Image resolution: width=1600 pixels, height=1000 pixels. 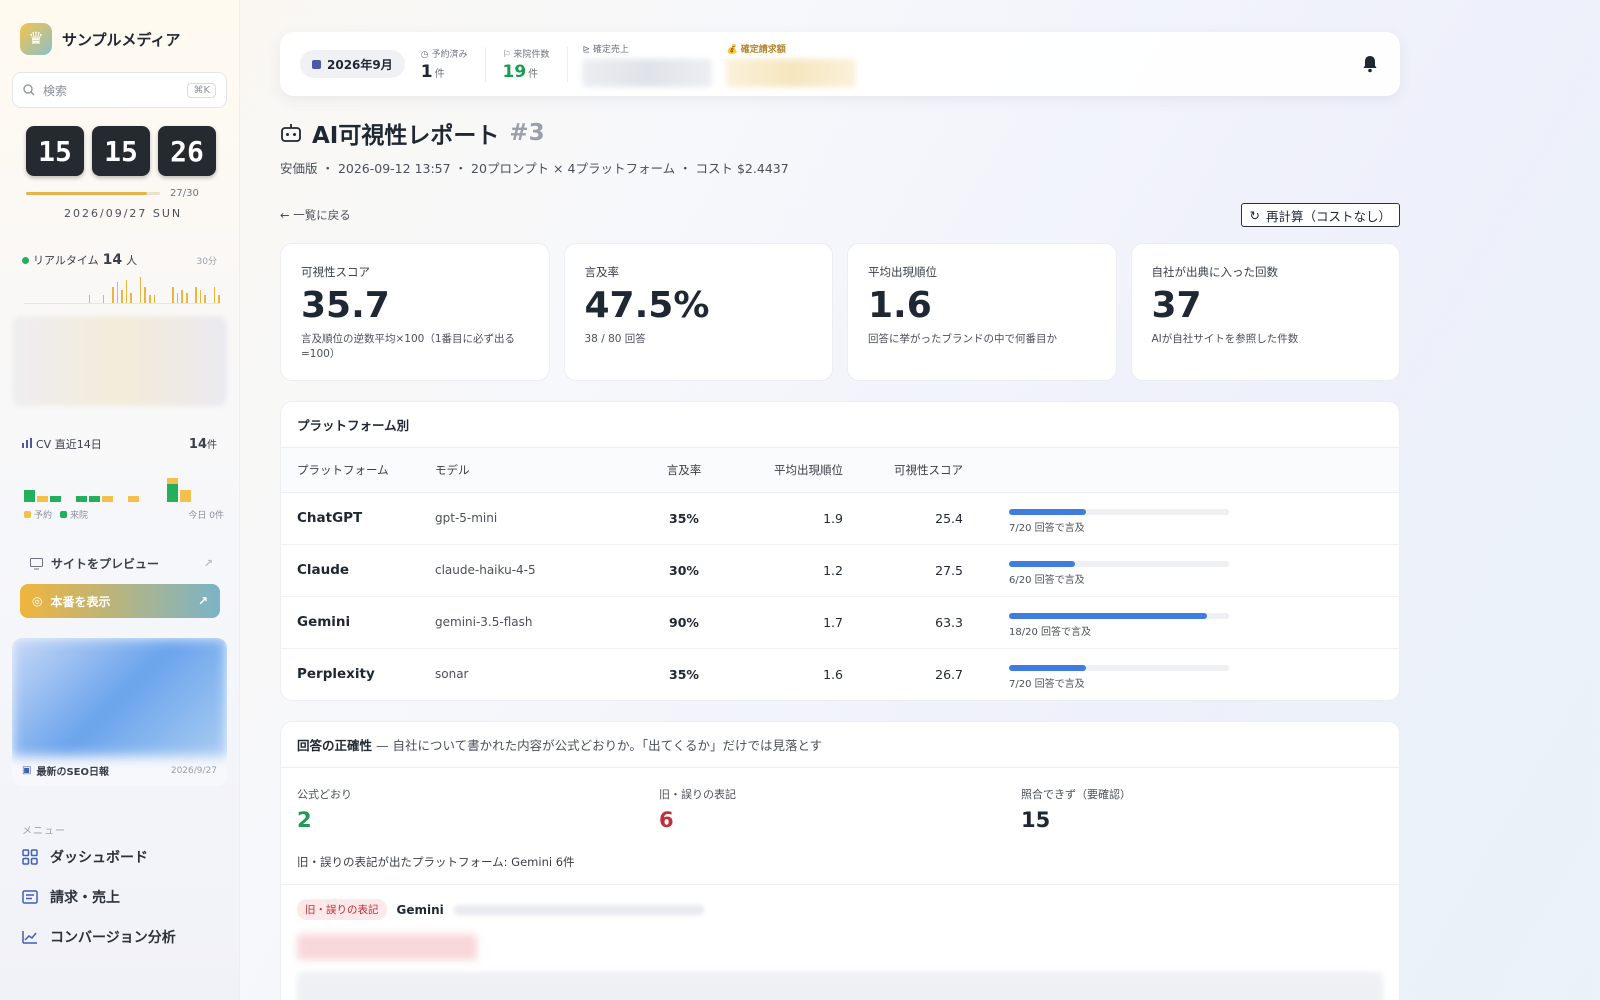 I want to click on legend-reserve: 予約, so click(x=38, y=514).